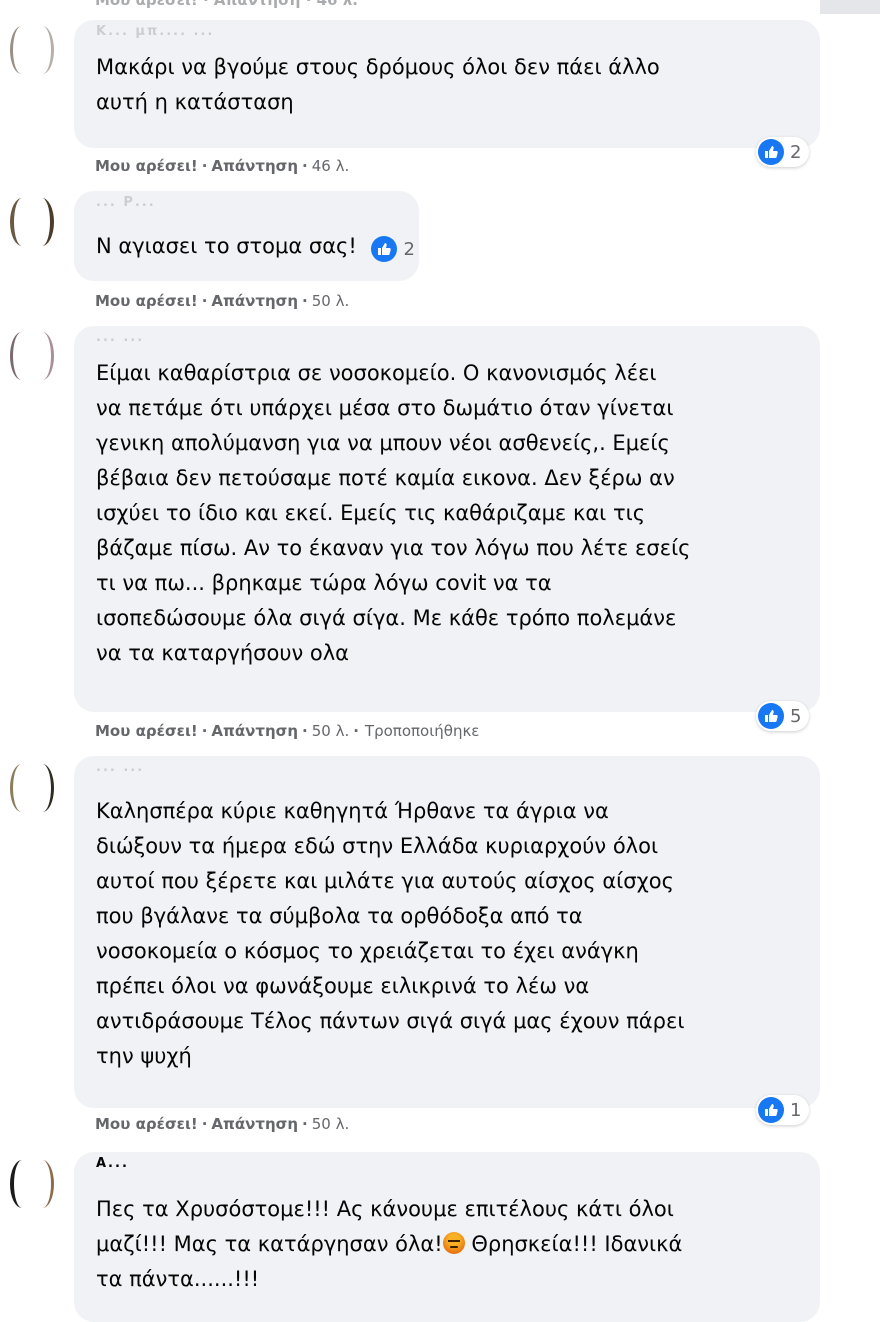 This screenshot has width=880, height=1322. What do you see at coordinates (796, 1110) in the screenshot?
I see `reaction-count: 1` at bounding box center [796, 1110].